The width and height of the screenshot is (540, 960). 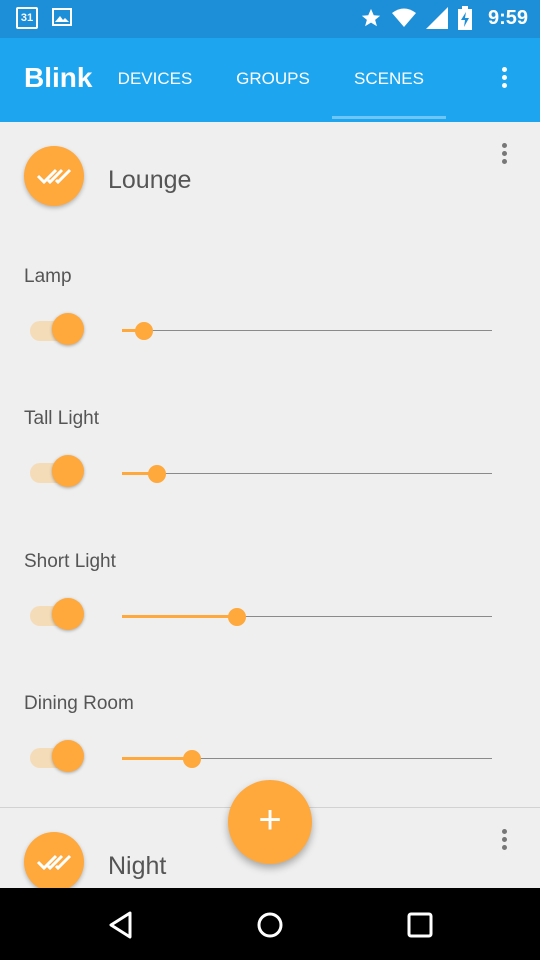 What do you see at coordinates (270, 822) in the screenshot?
I see `add-scene-button: +` at bounding box center [270, 822].